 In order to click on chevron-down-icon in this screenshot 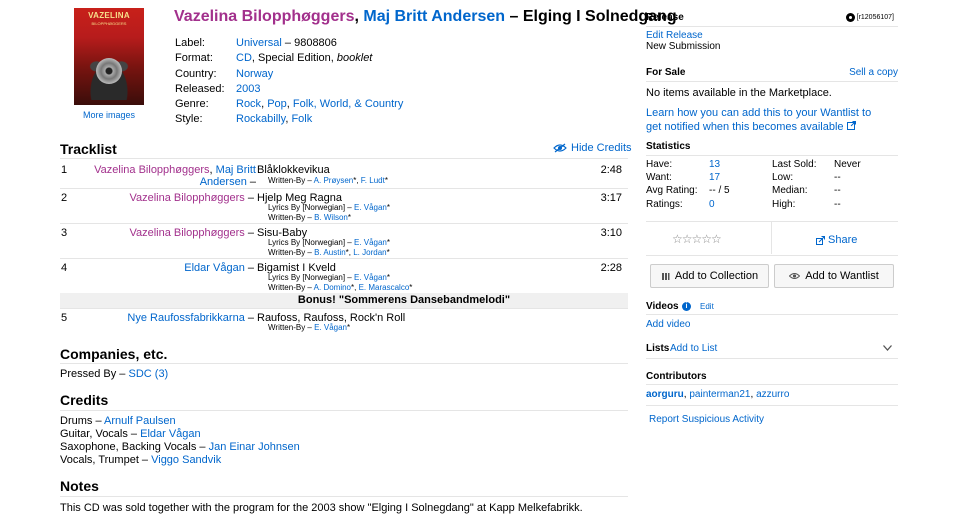, I will do `click(887, 348)`.